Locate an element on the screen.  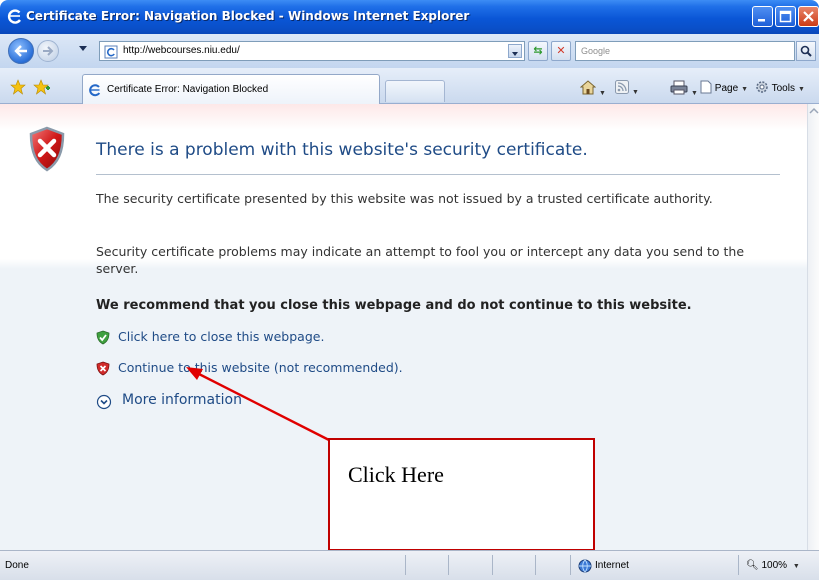
search-placeholder: Google is located at coordinates (596, 51).